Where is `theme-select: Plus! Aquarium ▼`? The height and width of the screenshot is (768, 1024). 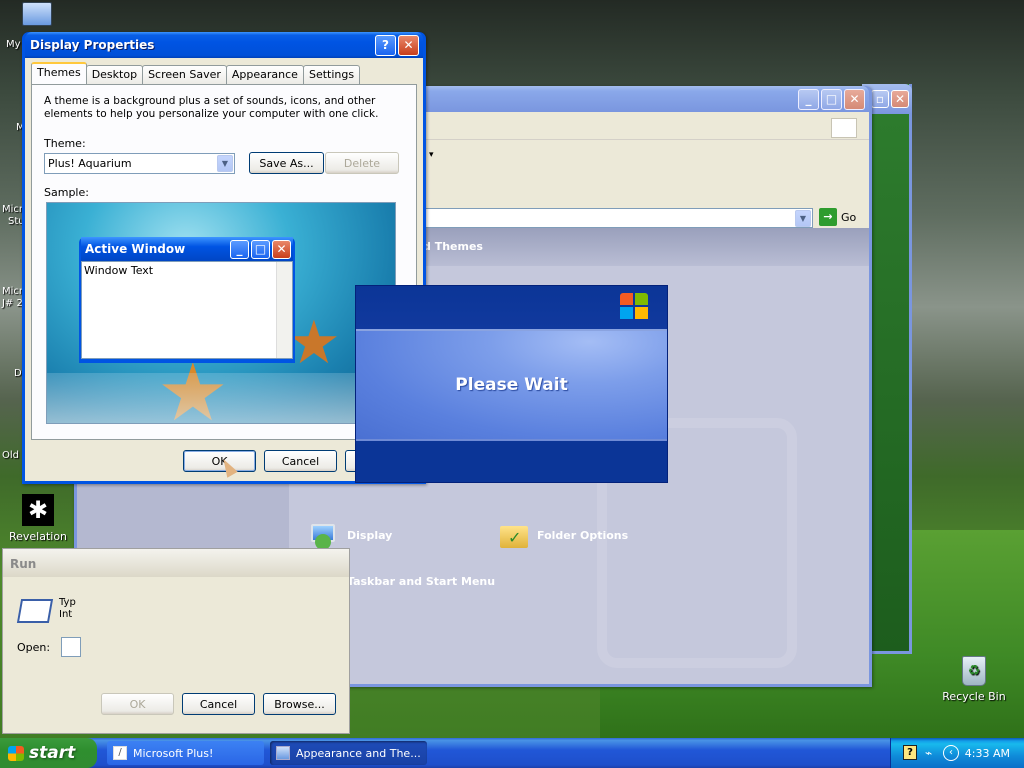 theme-select: Plus! Aquarium ▼ is located at coordinates (139, 163).